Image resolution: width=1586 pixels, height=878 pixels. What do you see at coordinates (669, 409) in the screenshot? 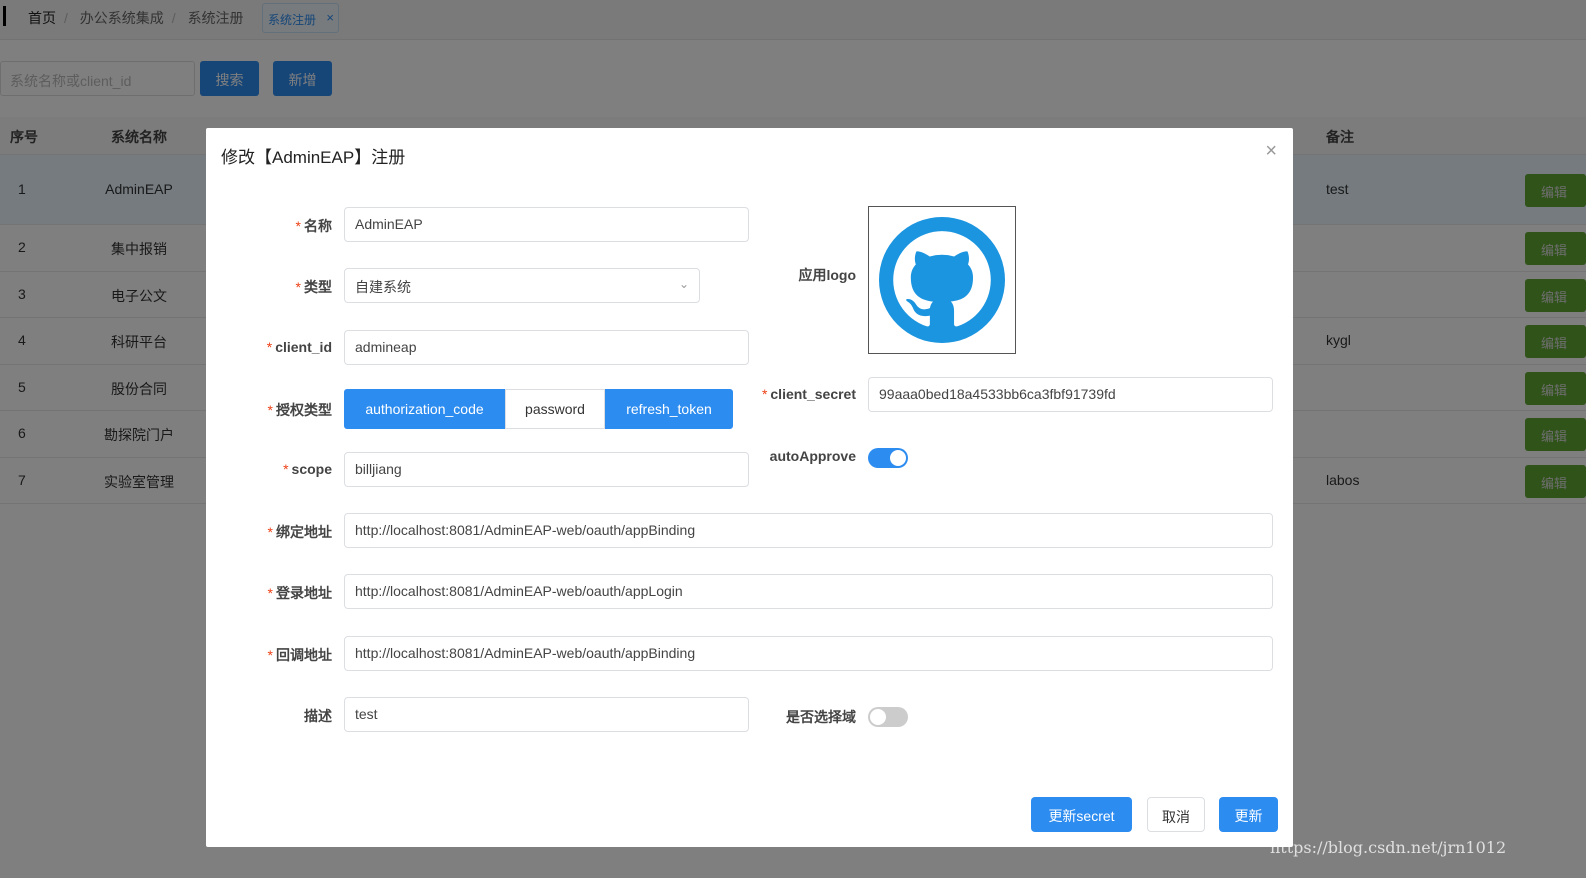
I see `grant-refresh-token: refresh_token` at bounding box center [669, 409].